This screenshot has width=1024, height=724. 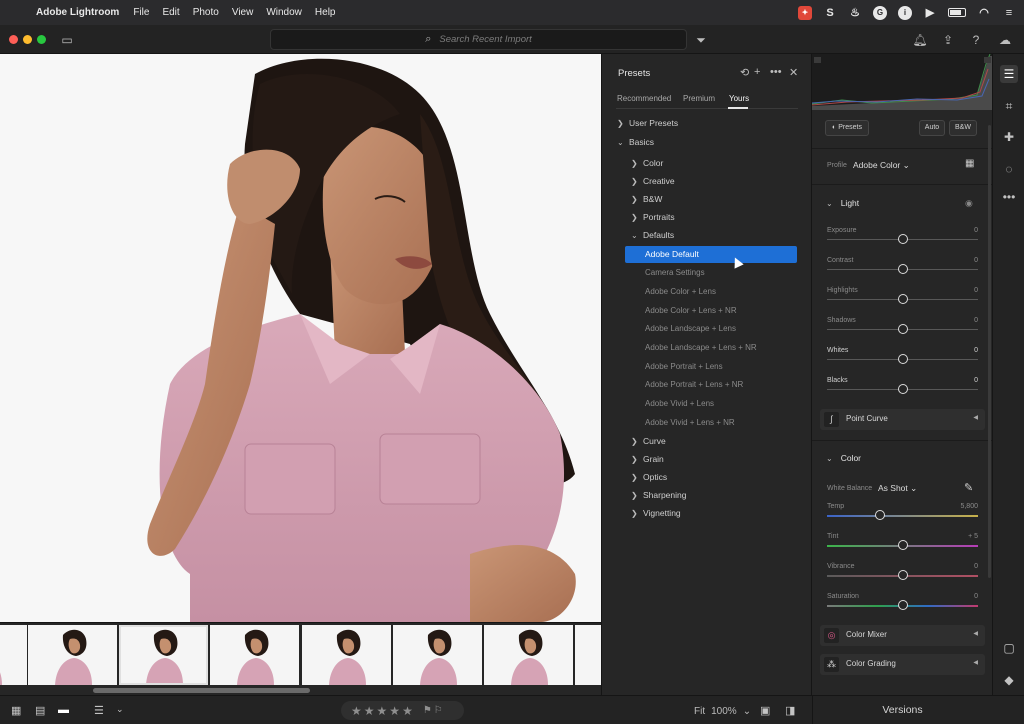 What do you see at coordinates (957, 12) in the screenshot?
I see `battery-icon` at bounding box center [957, 12].